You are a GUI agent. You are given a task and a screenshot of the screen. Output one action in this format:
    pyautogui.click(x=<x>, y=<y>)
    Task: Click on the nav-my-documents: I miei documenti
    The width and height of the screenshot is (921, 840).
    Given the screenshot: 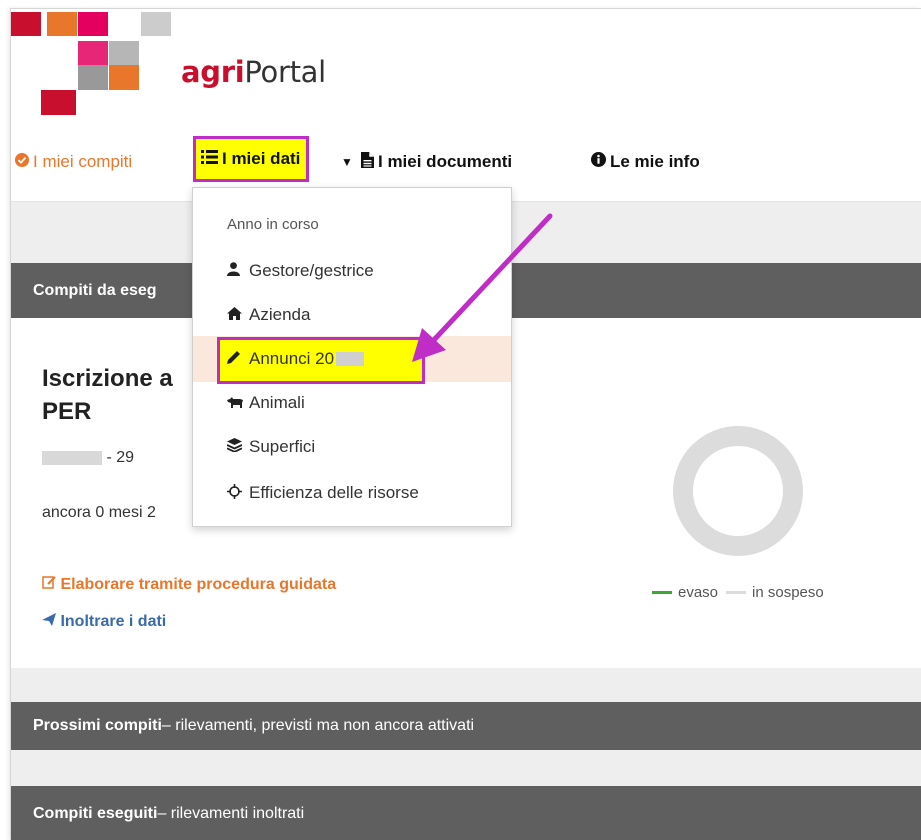 What is the action you would take?
    pyautogui.click(x=436, y=162)
    